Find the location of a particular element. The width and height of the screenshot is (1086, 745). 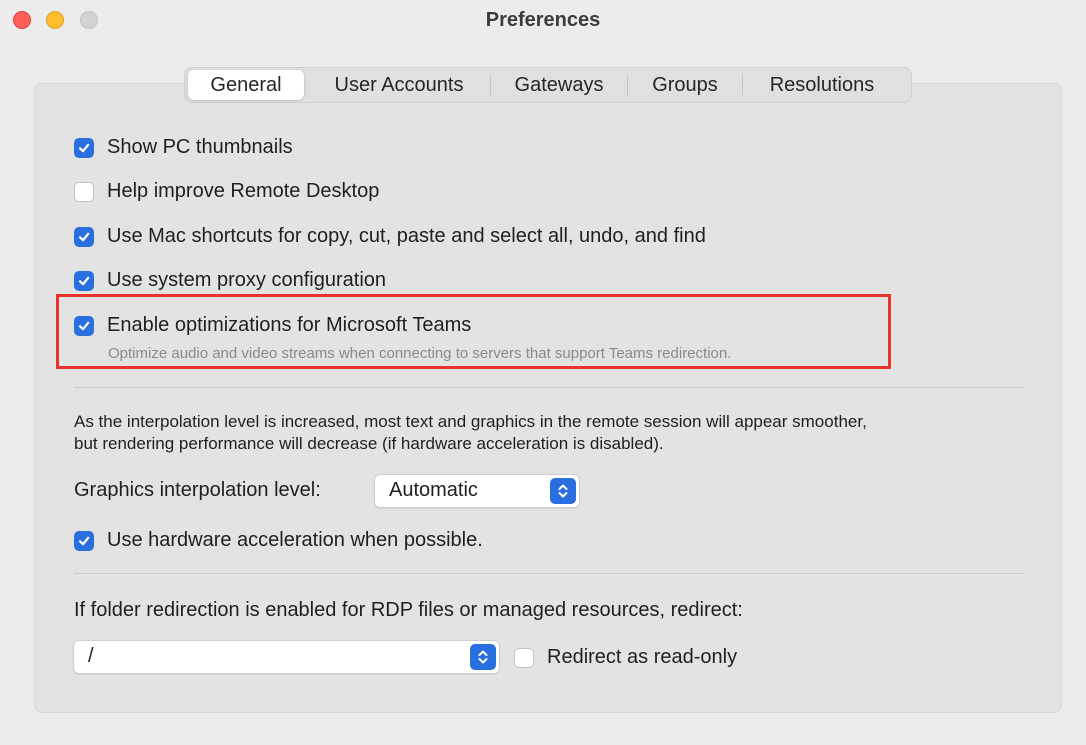

help-improve-checkbox is located at coordinates (84, 191).